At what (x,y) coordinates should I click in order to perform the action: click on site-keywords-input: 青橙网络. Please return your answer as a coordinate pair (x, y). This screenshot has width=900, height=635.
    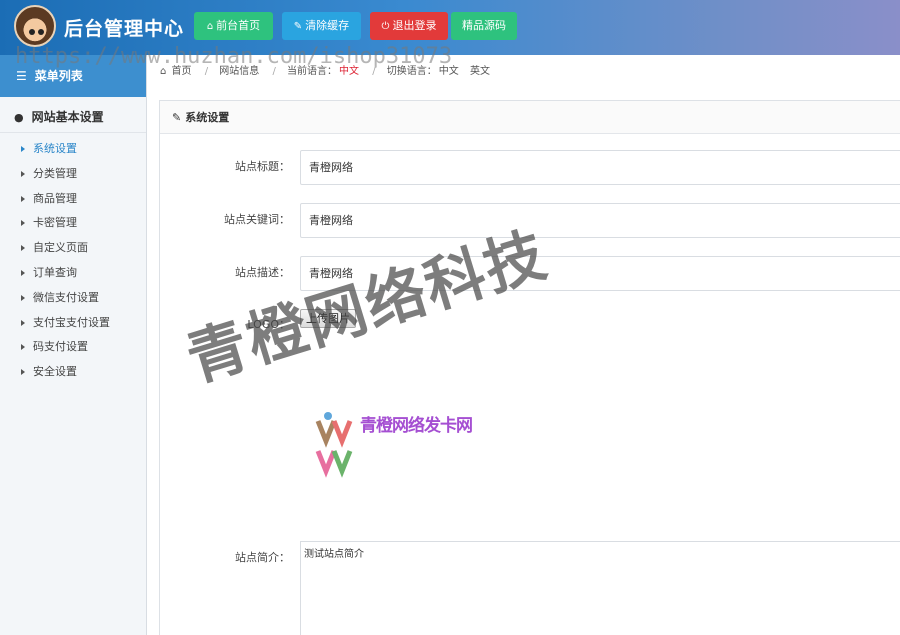
    Looking at the image, I should click on (600, 220).